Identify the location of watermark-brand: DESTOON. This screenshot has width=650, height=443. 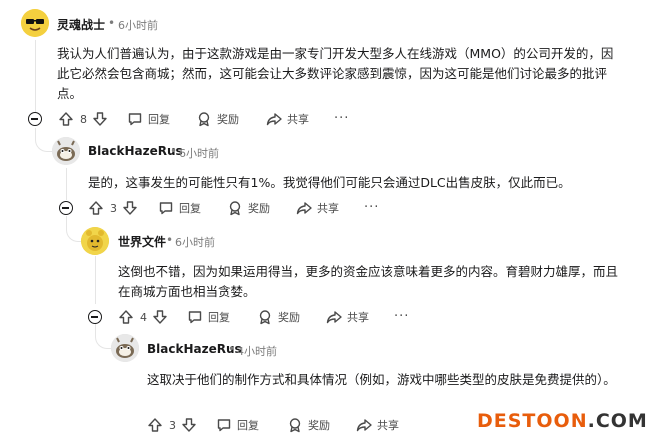
(532, 421).